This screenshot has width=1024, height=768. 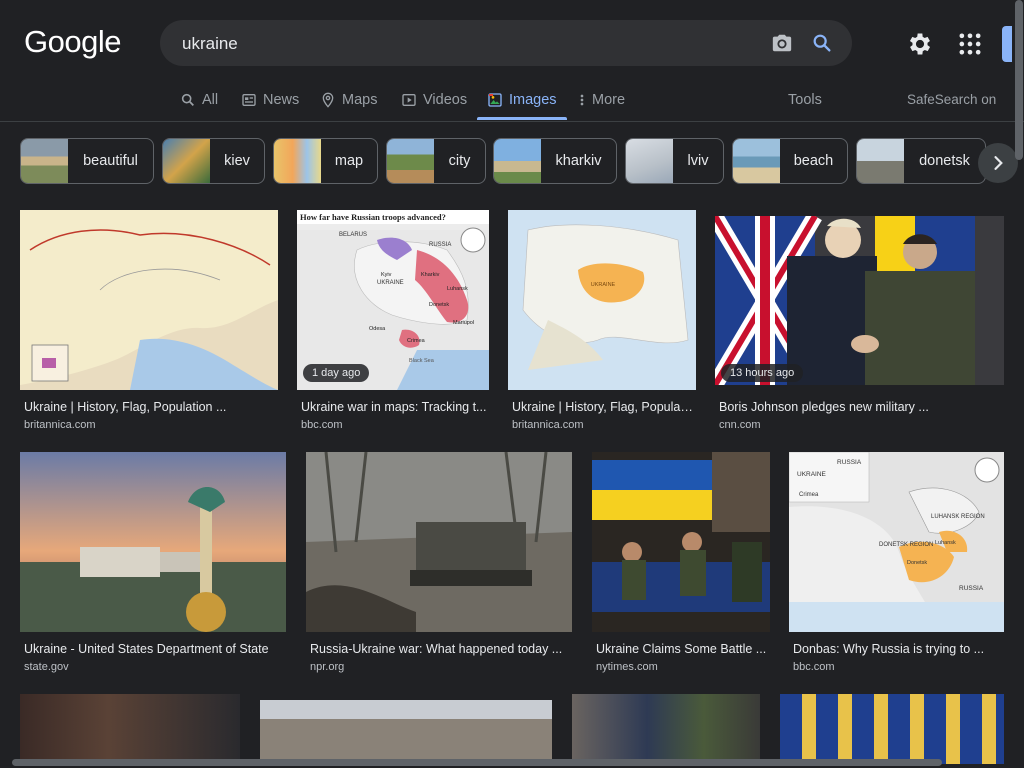 What do you see at coordinates (533, 100) in the screenshot?
I see `tab-label: Images` at bounding box center [533, 100].